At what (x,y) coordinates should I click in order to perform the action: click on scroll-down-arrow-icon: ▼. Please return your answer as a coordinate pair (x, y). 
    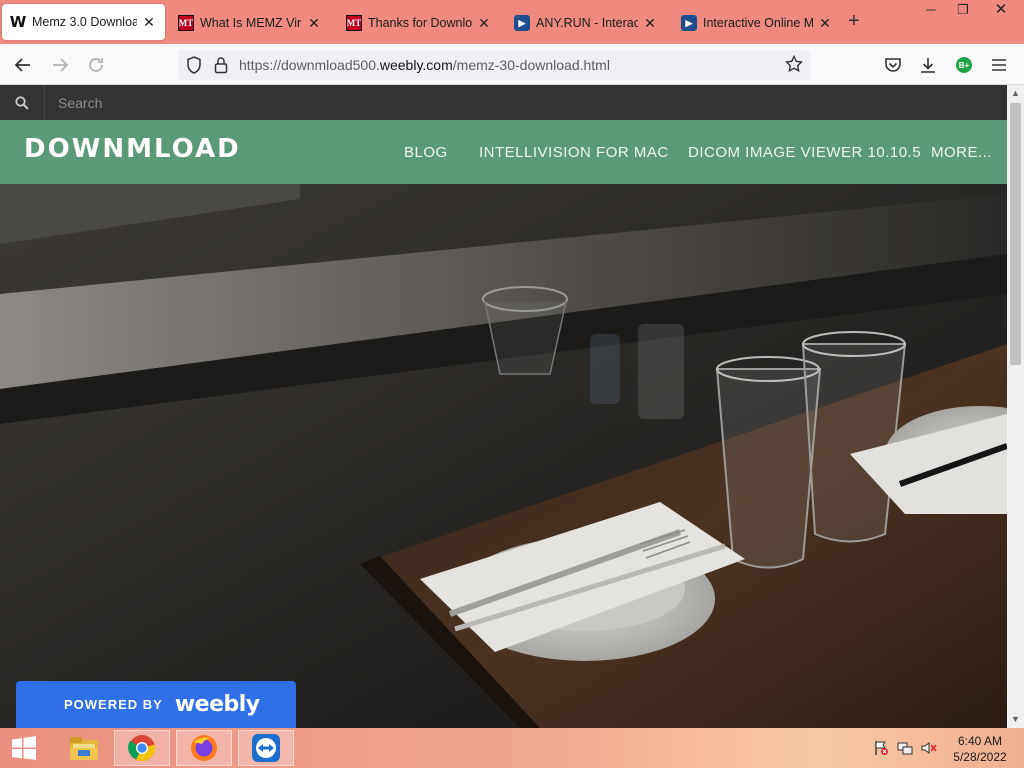
    Looking at the image, I should click on (1015, 719).